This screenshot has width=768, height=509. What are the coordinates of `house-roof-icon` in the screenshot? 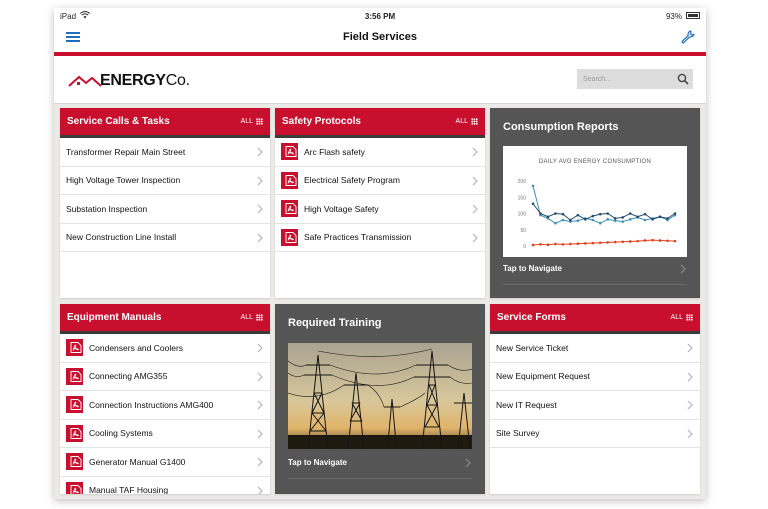 It's located at (85, 81).